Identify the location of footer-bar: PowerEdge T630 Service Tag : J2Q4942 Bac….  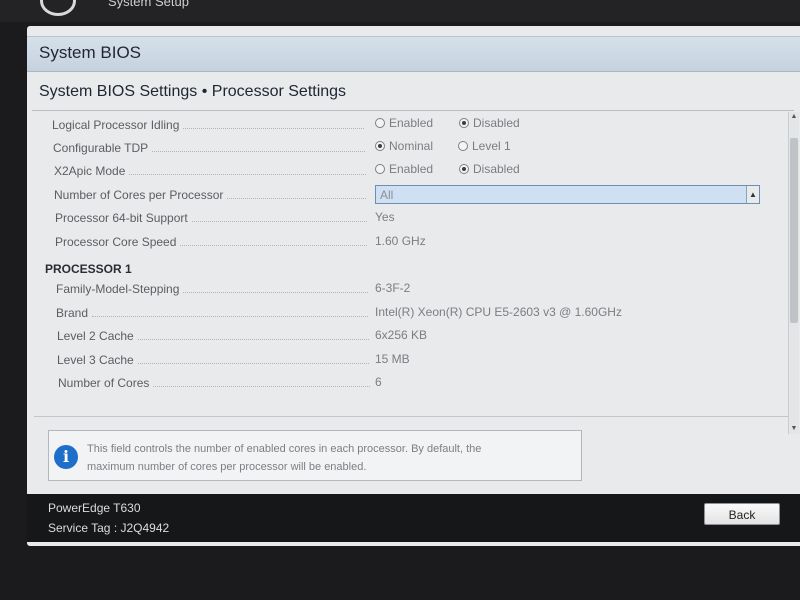
(413, 518).